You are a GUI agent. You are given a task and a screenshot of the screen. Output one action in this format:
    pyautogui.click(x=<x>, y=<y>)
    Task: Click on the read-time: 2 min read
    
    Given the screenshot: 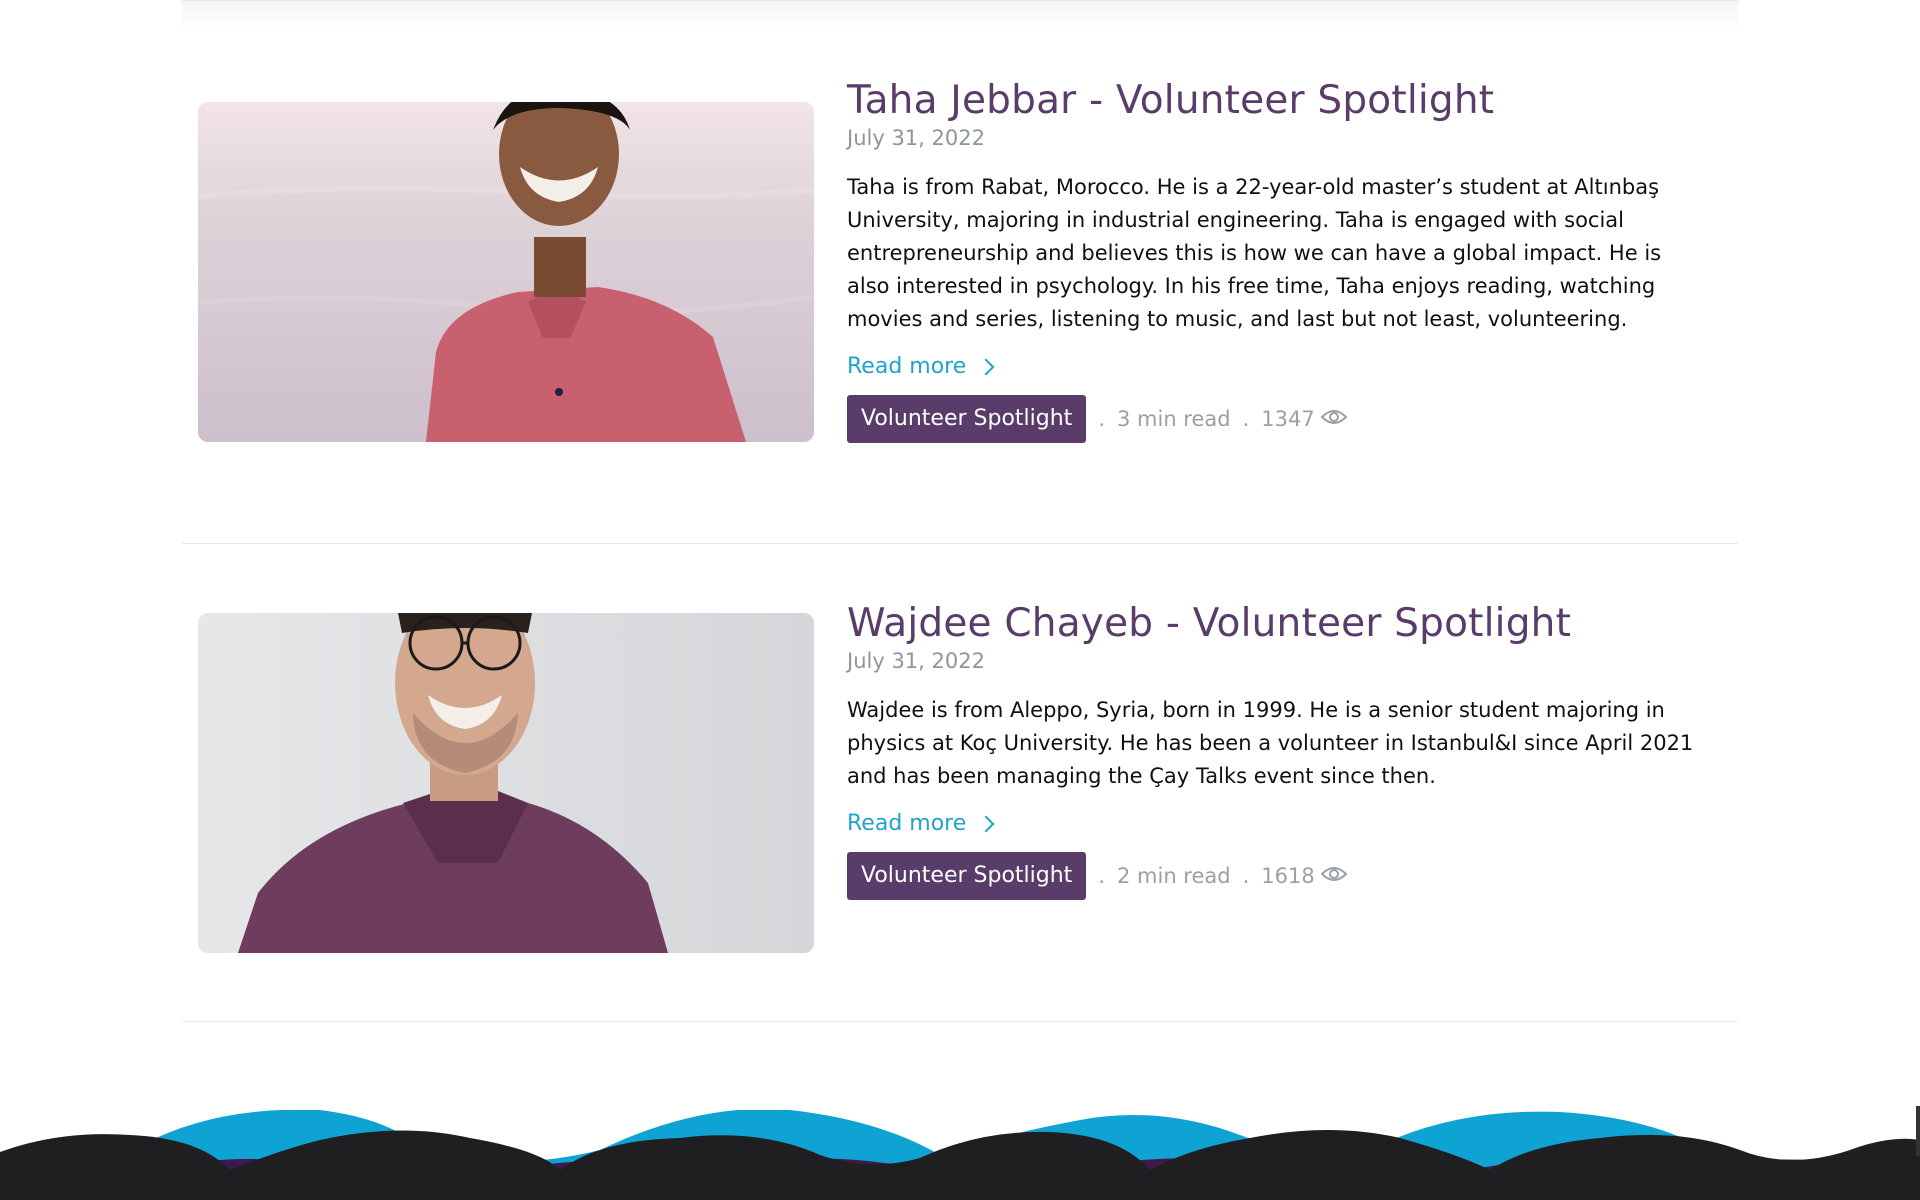 What is the action you would take?
    pyautogui.click(x=1174, y=876)
    